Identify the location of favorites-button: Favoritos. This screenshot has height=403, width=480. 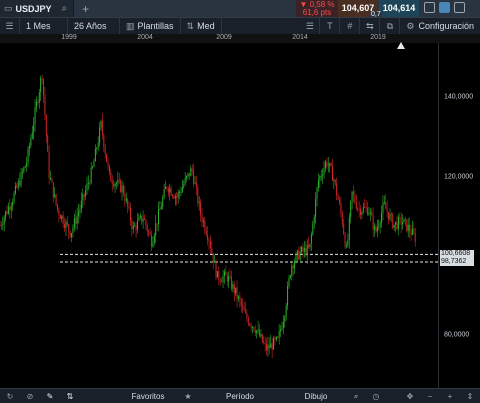
(148, 396).